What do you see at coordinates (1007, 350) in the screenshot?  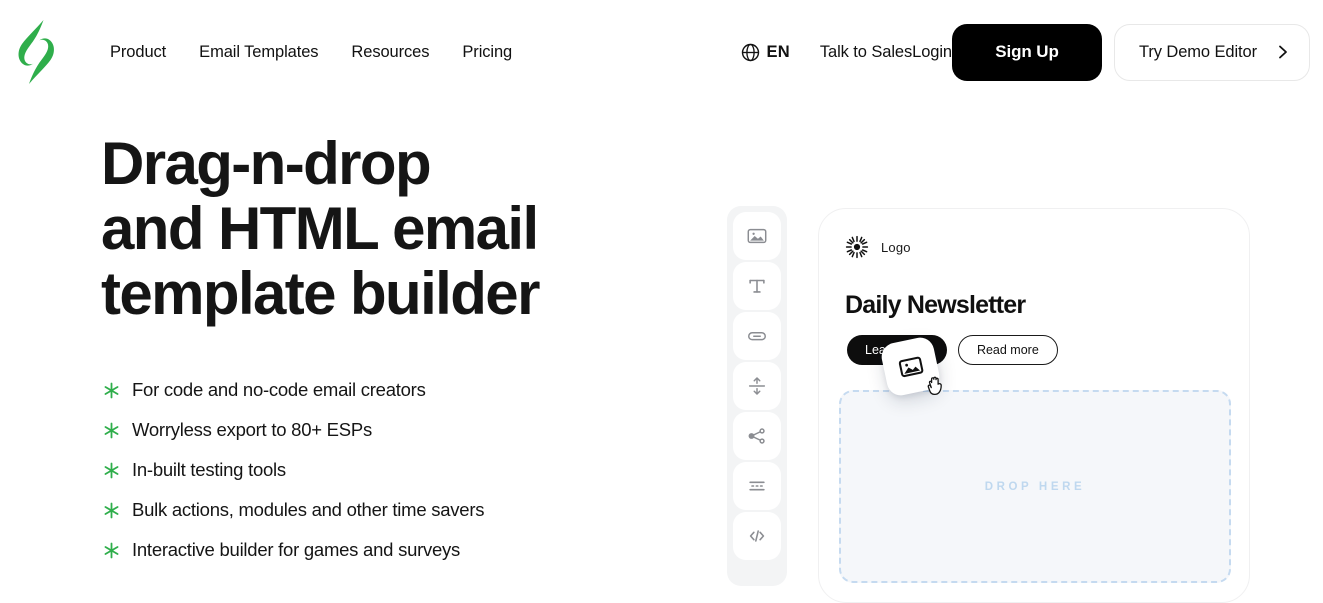 I see `read-more-button: Read more` at bounding box center [1007, 350].